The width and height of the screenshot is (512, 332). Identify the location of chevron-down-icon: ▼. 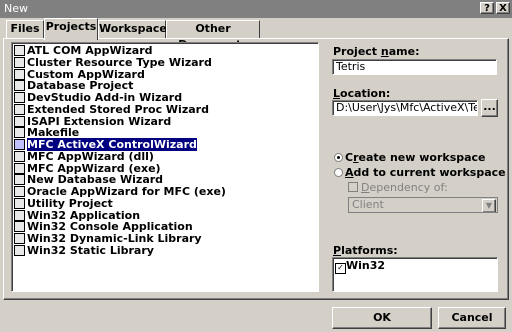
(489, 205).